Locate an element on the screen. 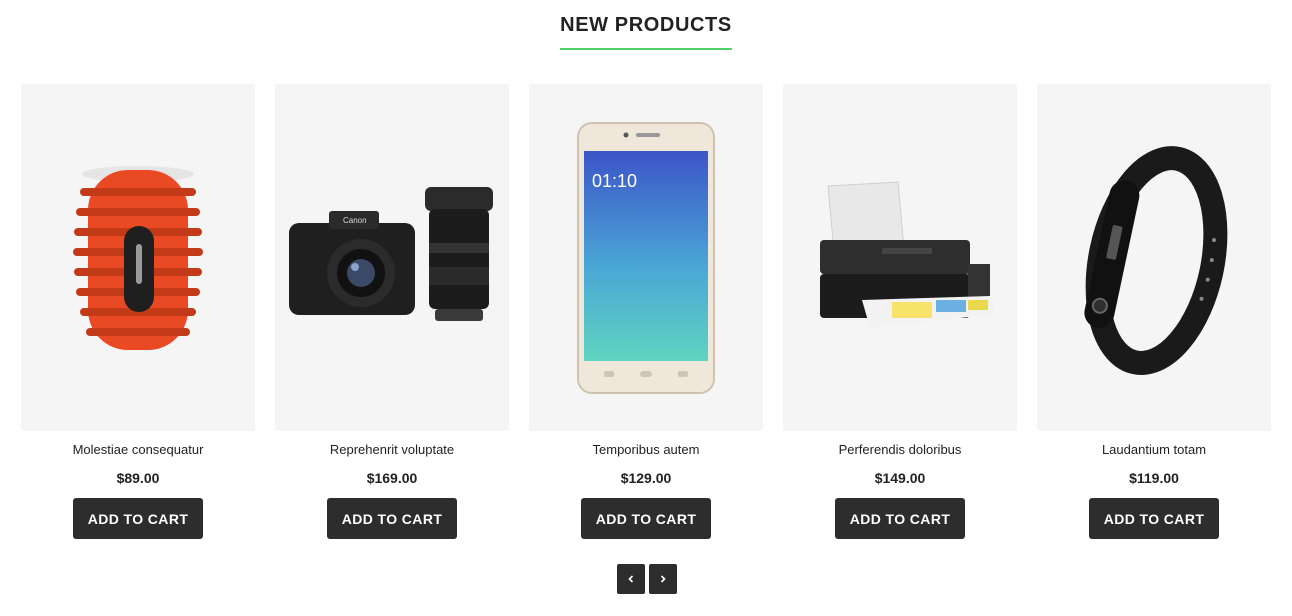  chevron-left-icon is located at coordinates (631, 579).